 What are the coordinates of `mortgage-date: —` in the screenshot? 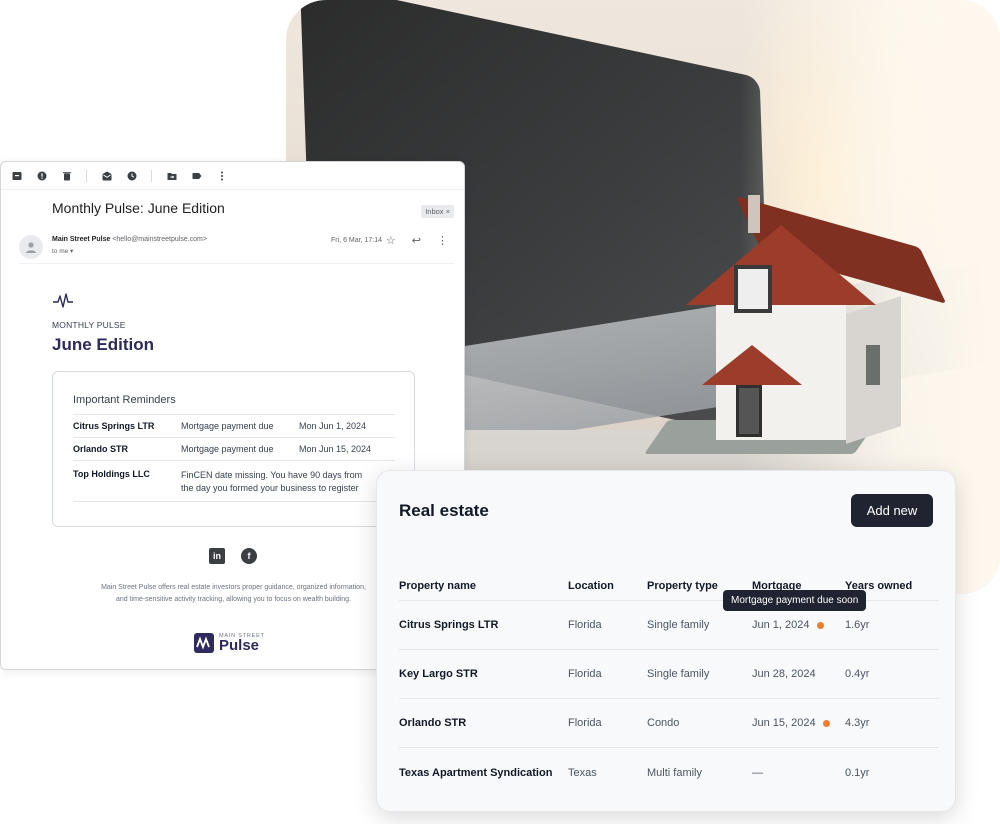 It's located at (757, 772).